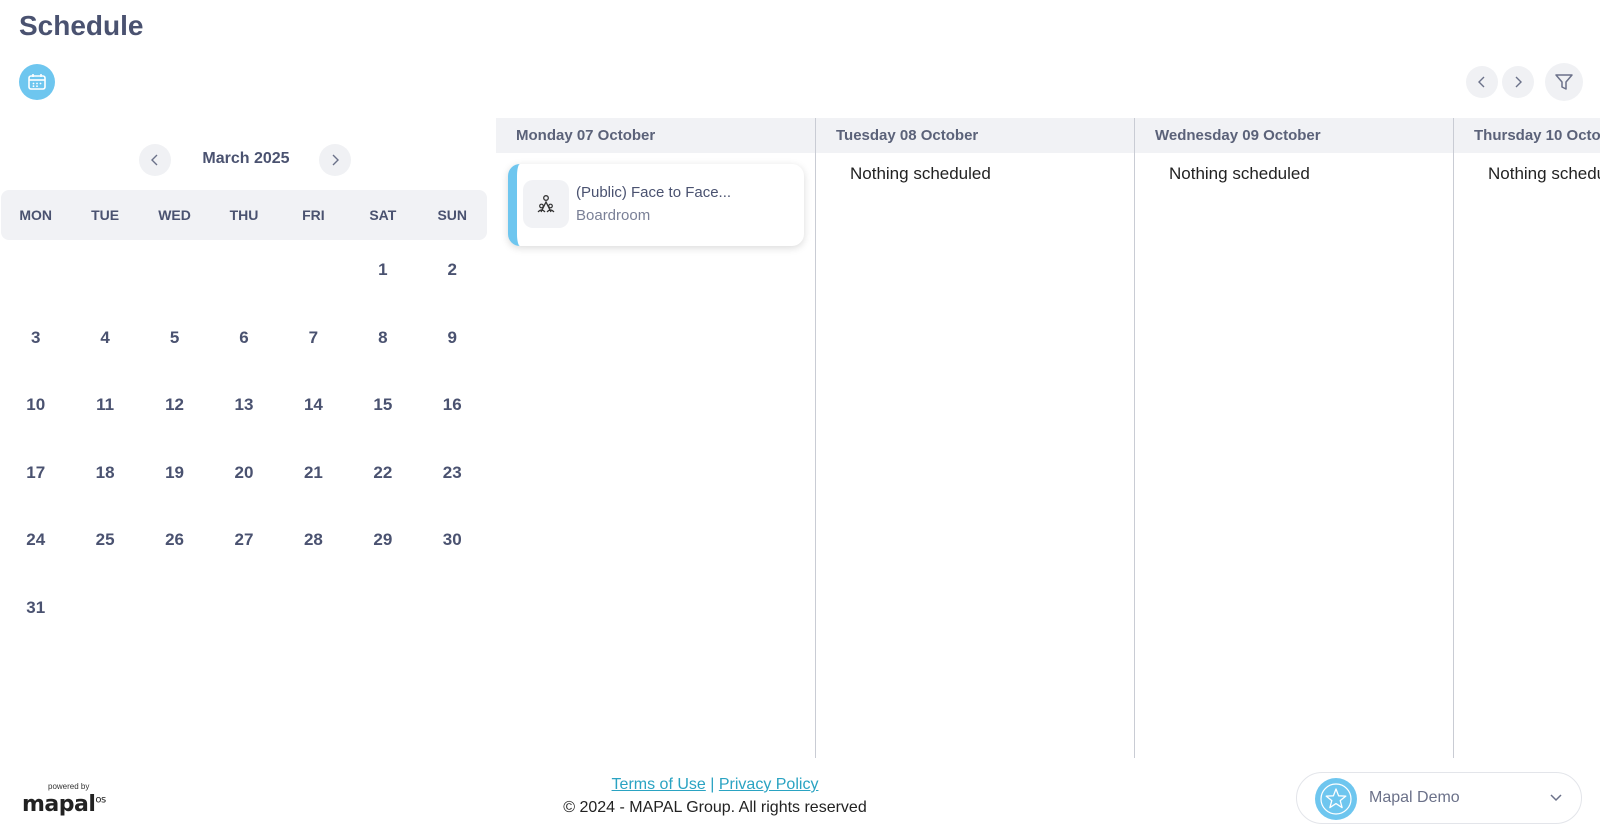  What do you see at coordinates (313, 342) in the screenshot?
I see `day-cell: 7` at bounding box center [313, 342].